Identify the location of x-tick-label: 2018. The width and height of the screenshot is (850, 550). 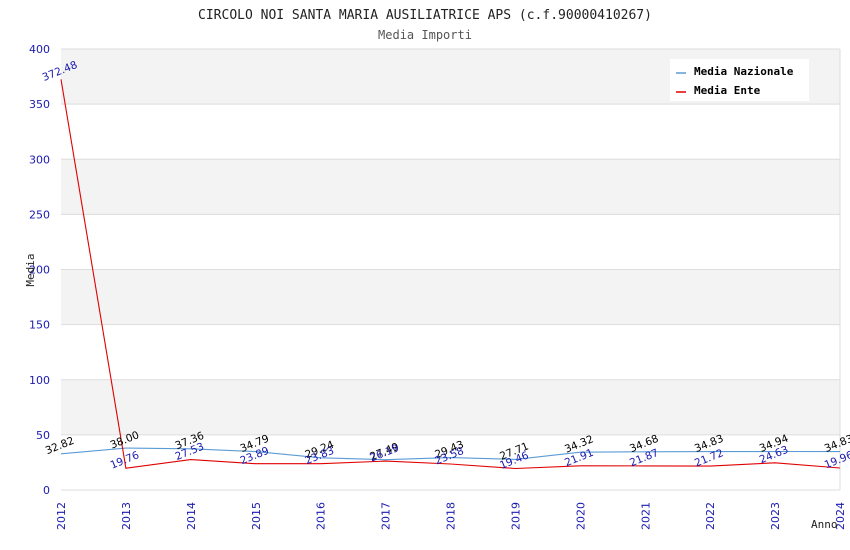
(451, 516).